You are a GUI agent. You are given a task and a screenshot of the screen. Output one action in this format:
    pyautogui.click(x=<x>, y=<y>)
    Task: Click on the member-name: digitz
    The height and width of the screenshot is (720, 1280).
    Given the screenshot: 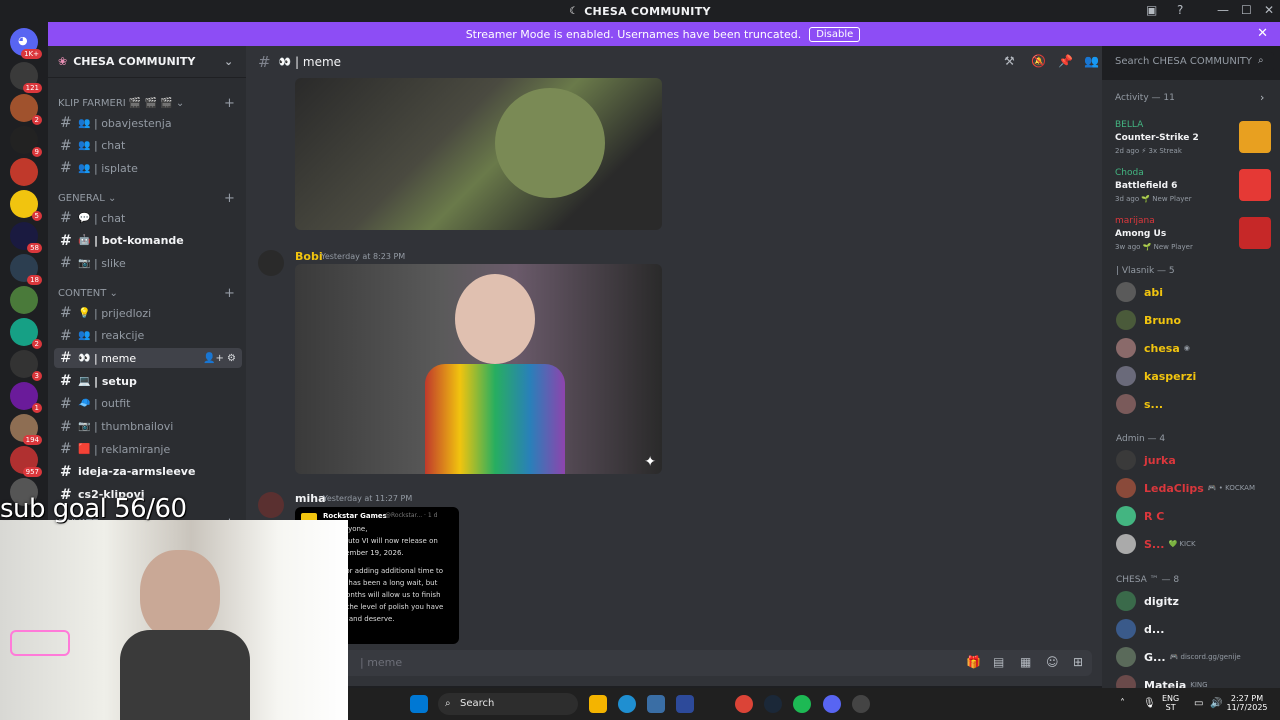 What is the action you would take?
    pyautogui.click(x=1161, y=601)
    